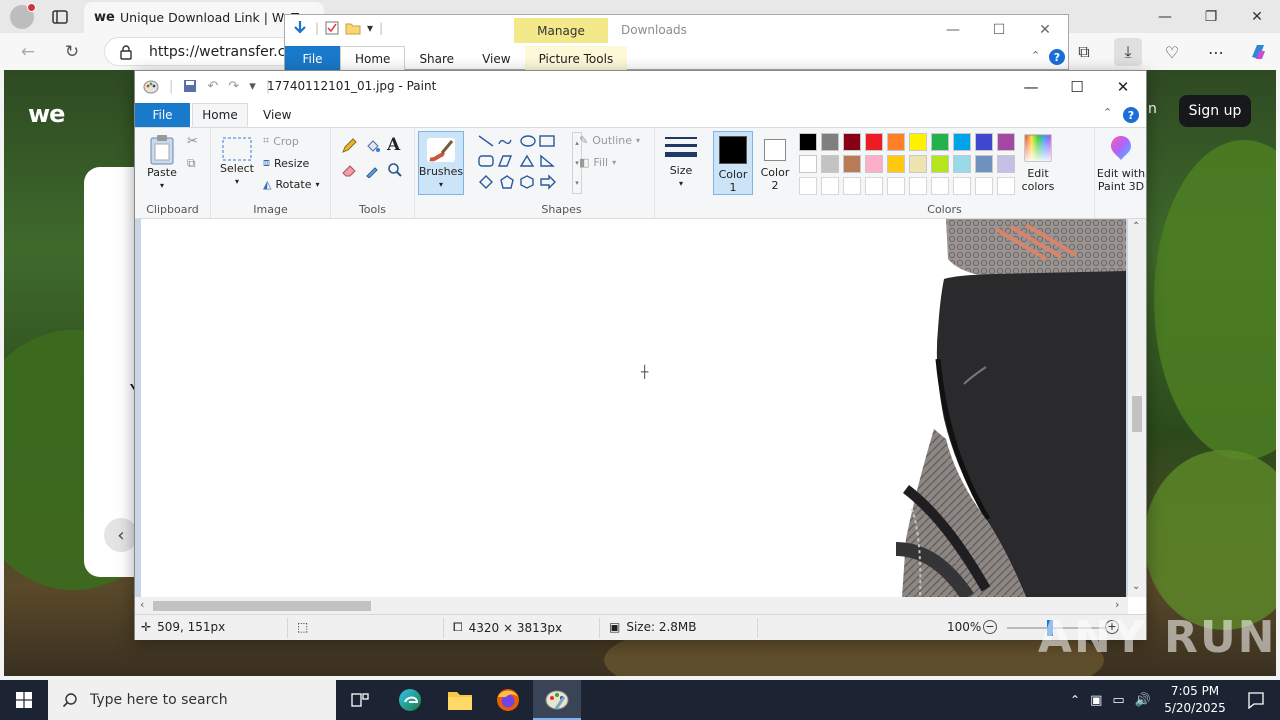 This screenshot has width=1280, height=720. What do you see at coordinates (162, 163) in the screenshot?
I see `paste-button: Paste ▾` at bounding box center [162, 163].